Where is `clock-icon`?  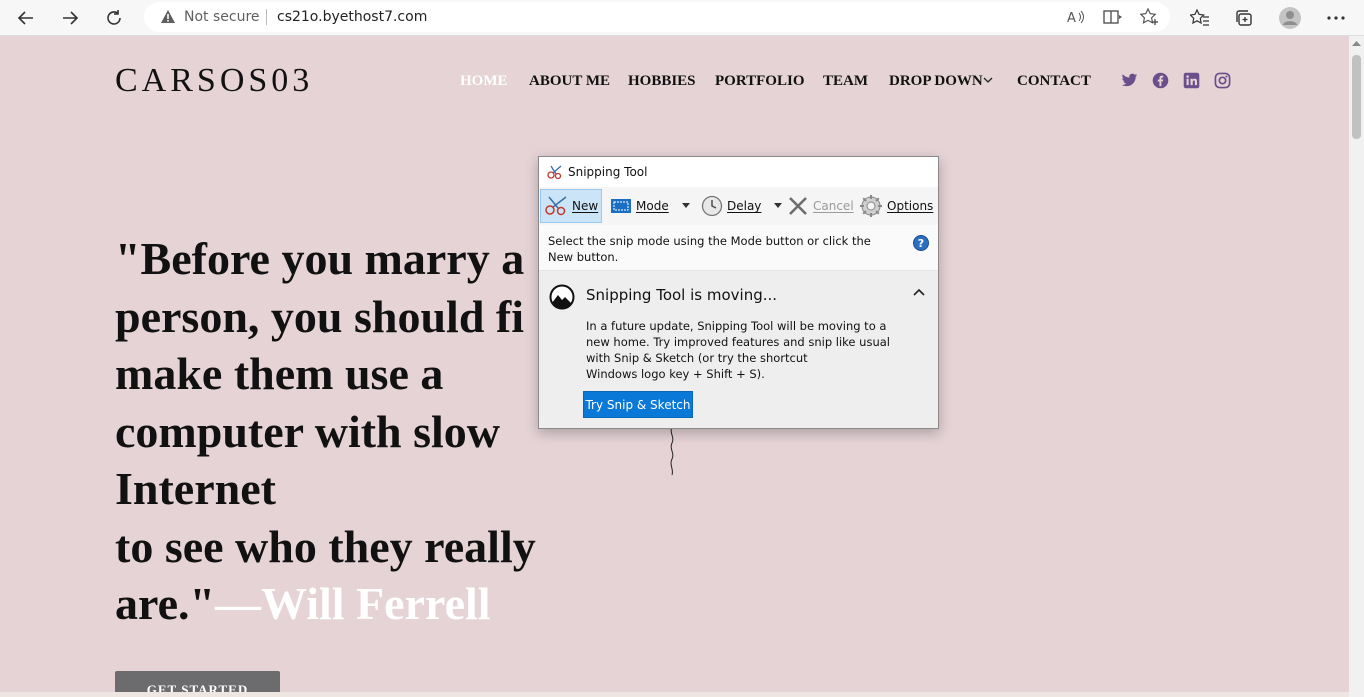
clock-icon is located at coordinates (712, 206).